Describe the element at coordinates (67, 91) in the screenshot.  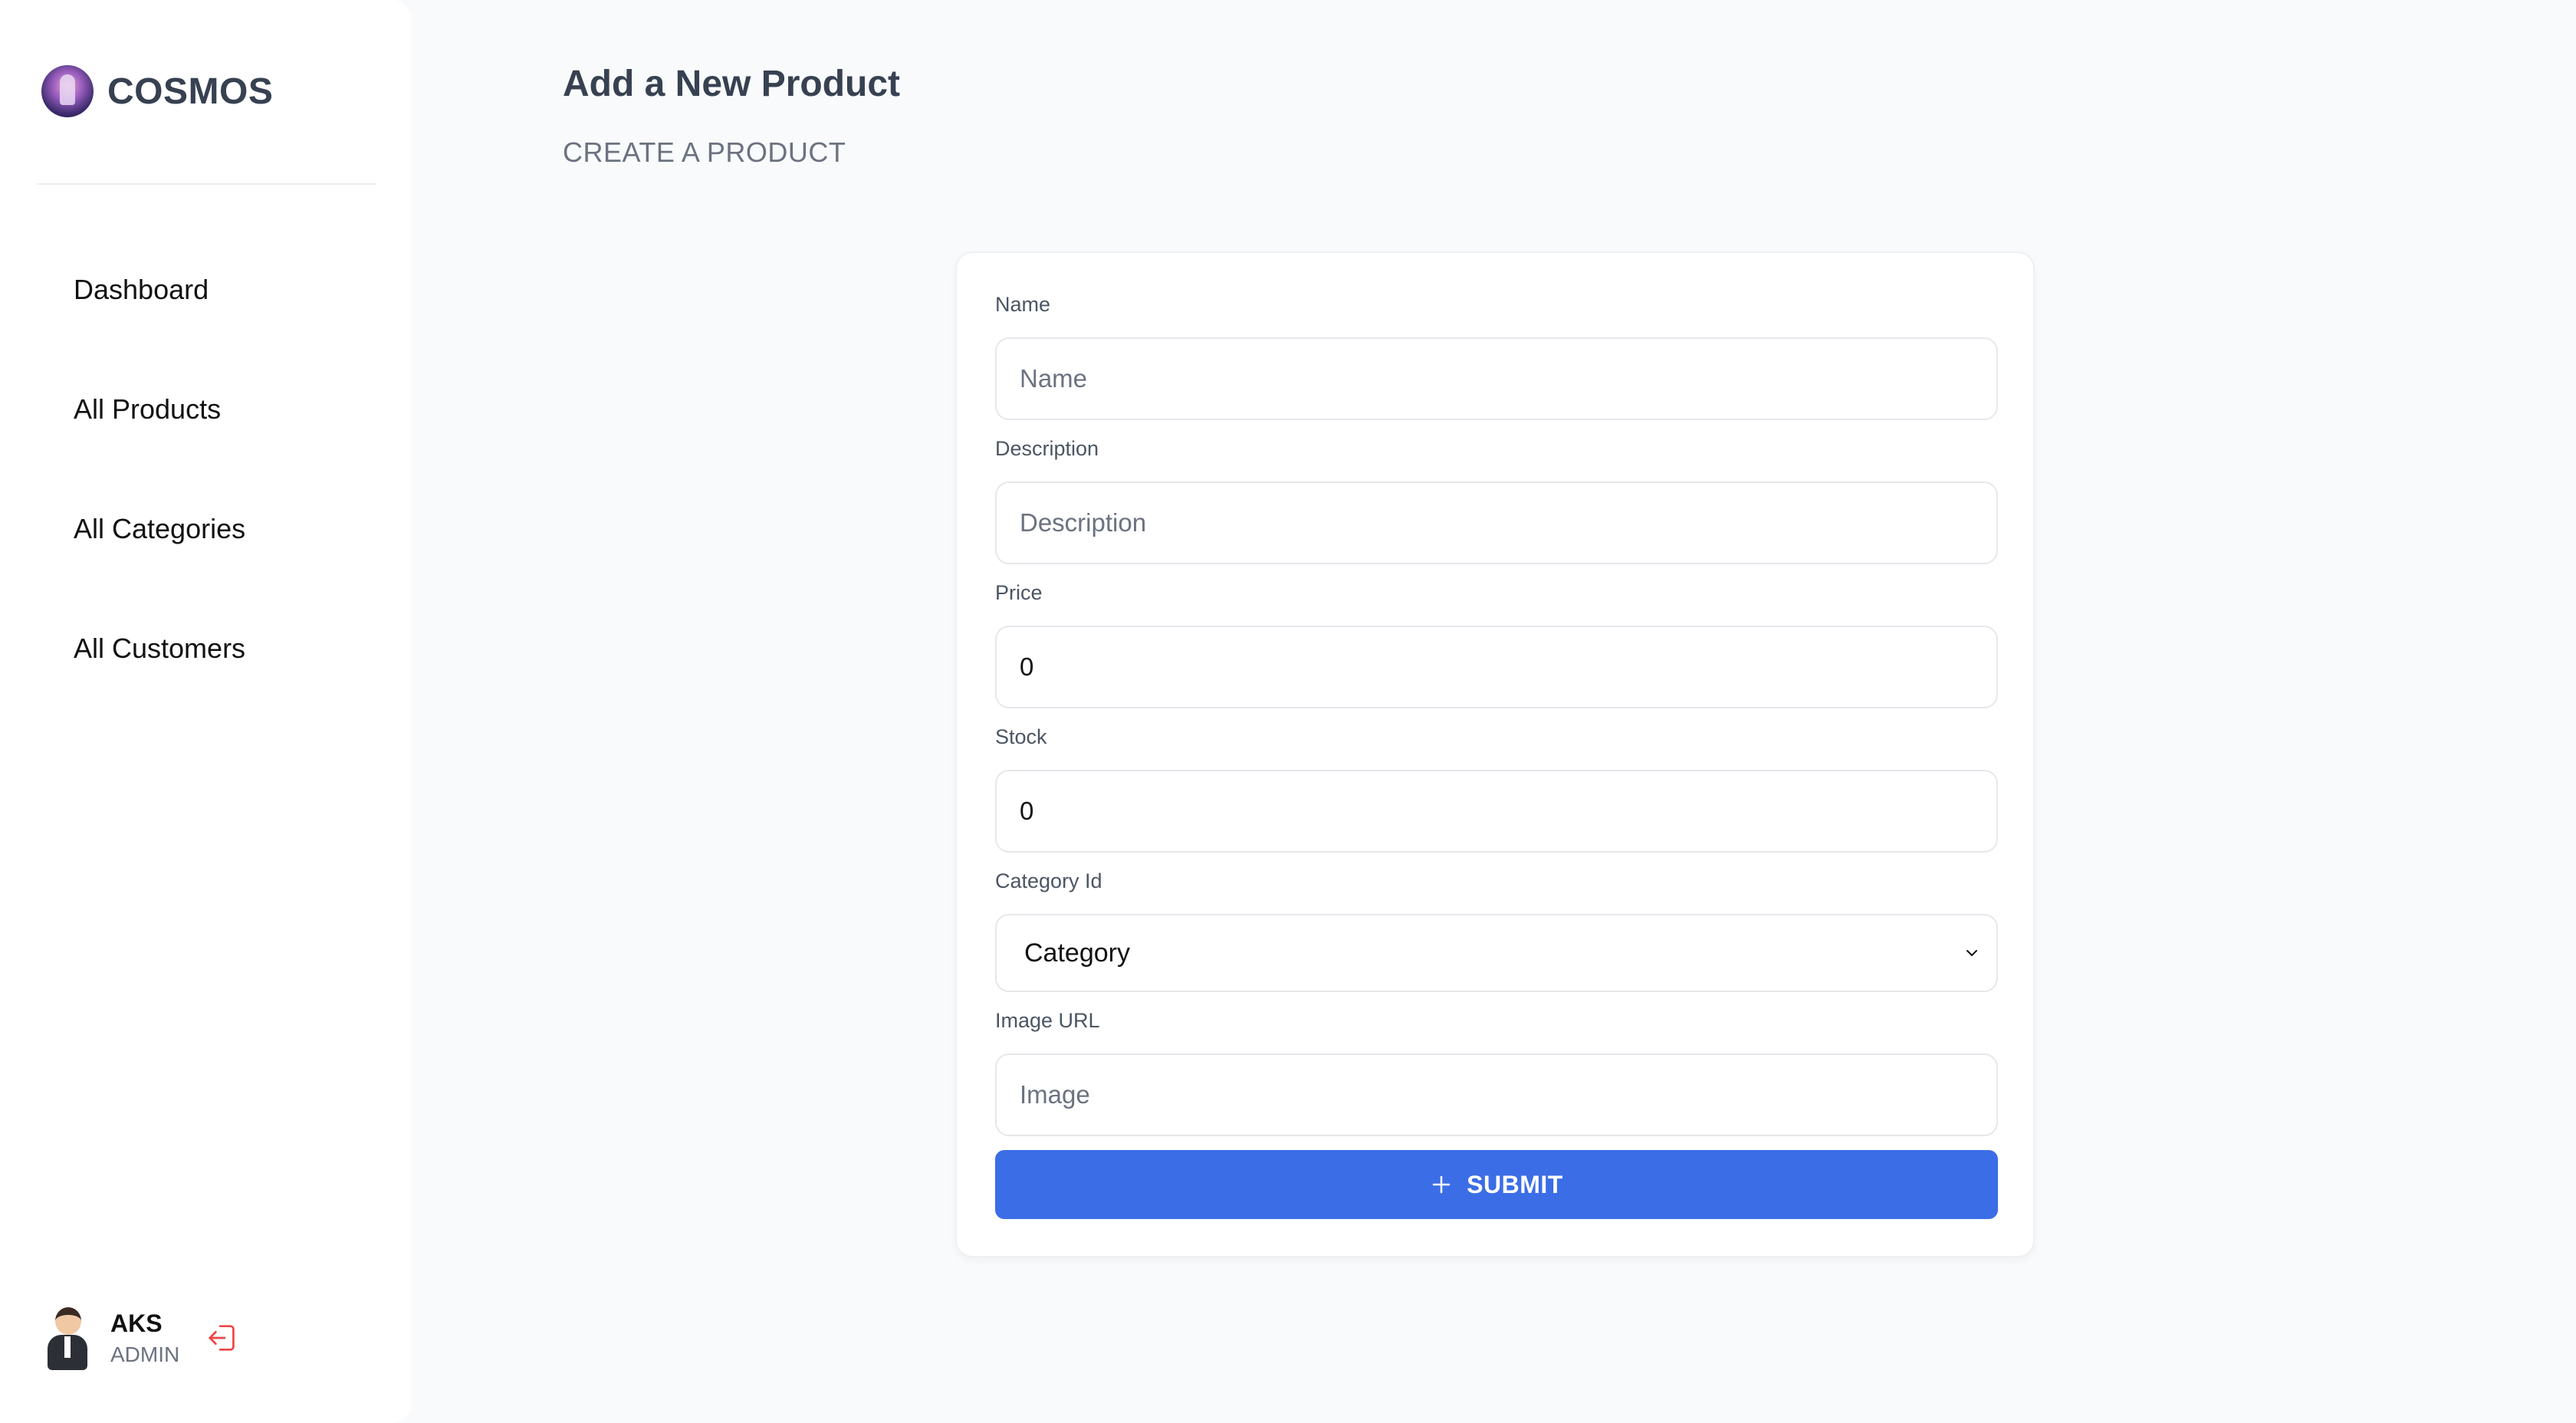
I see `cosmos-logo-icon` at that location.